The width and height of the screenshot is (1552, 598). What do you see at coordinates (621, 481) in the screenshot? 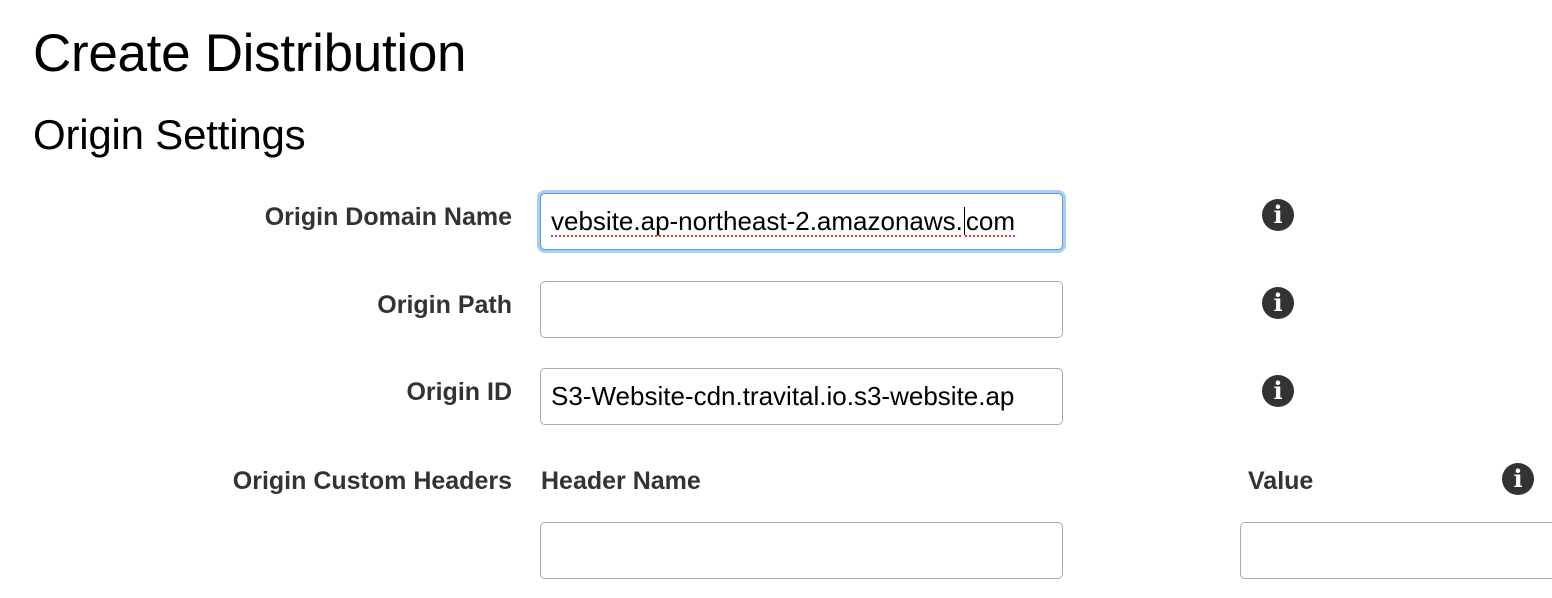
I see `header-name-column-label: Header Name` at bounding box center [621, 481].